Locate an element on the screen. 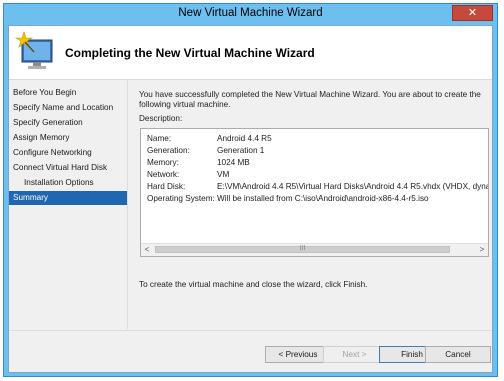 Image resolution: width=504 pixels, height=381 pixels. sidebar-item-connect-vhd: Connect Virtual Hard Disk is located at coordinates (68, 168).